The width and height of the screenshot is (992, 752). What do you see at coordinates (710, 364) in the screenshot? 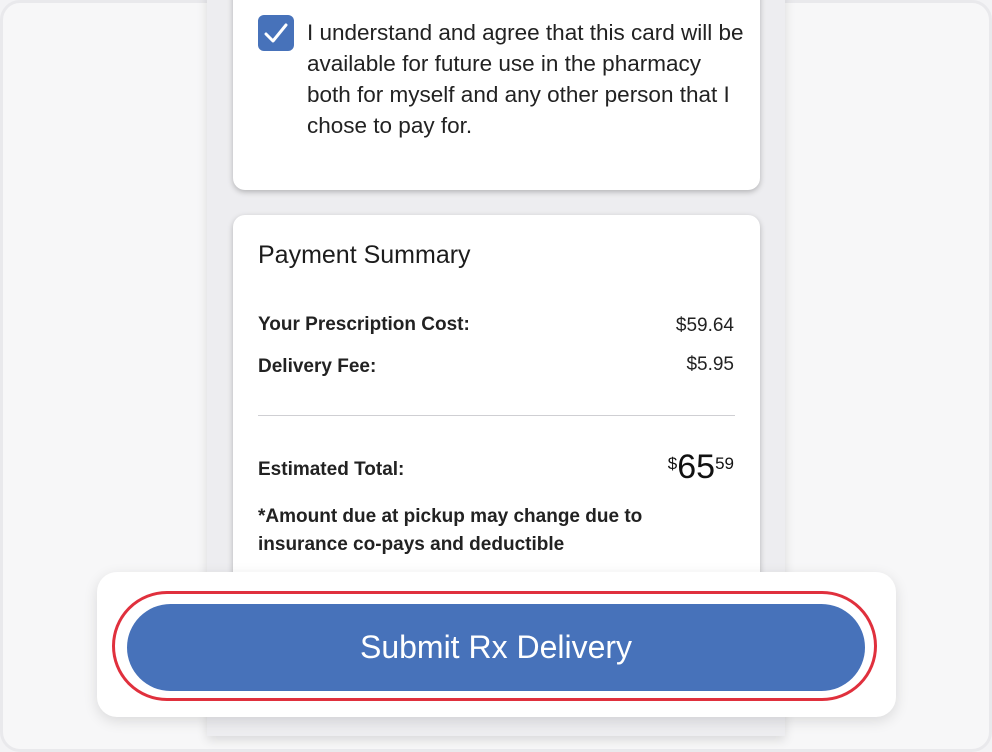
I see `delivery-fee-value: $5.95` at bounding box center [710, 364].